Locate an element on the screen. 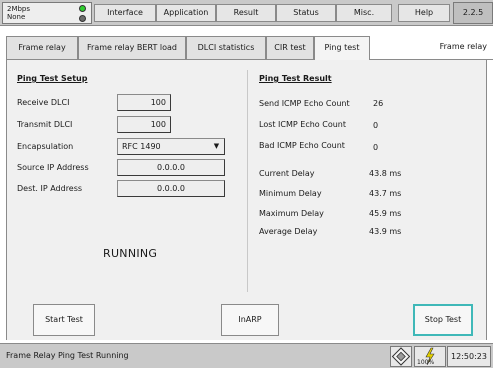 The width and height of the screenshot is (493, 368). maximum-delay-label: Maximum Delay is located at coordinates (291, 213).